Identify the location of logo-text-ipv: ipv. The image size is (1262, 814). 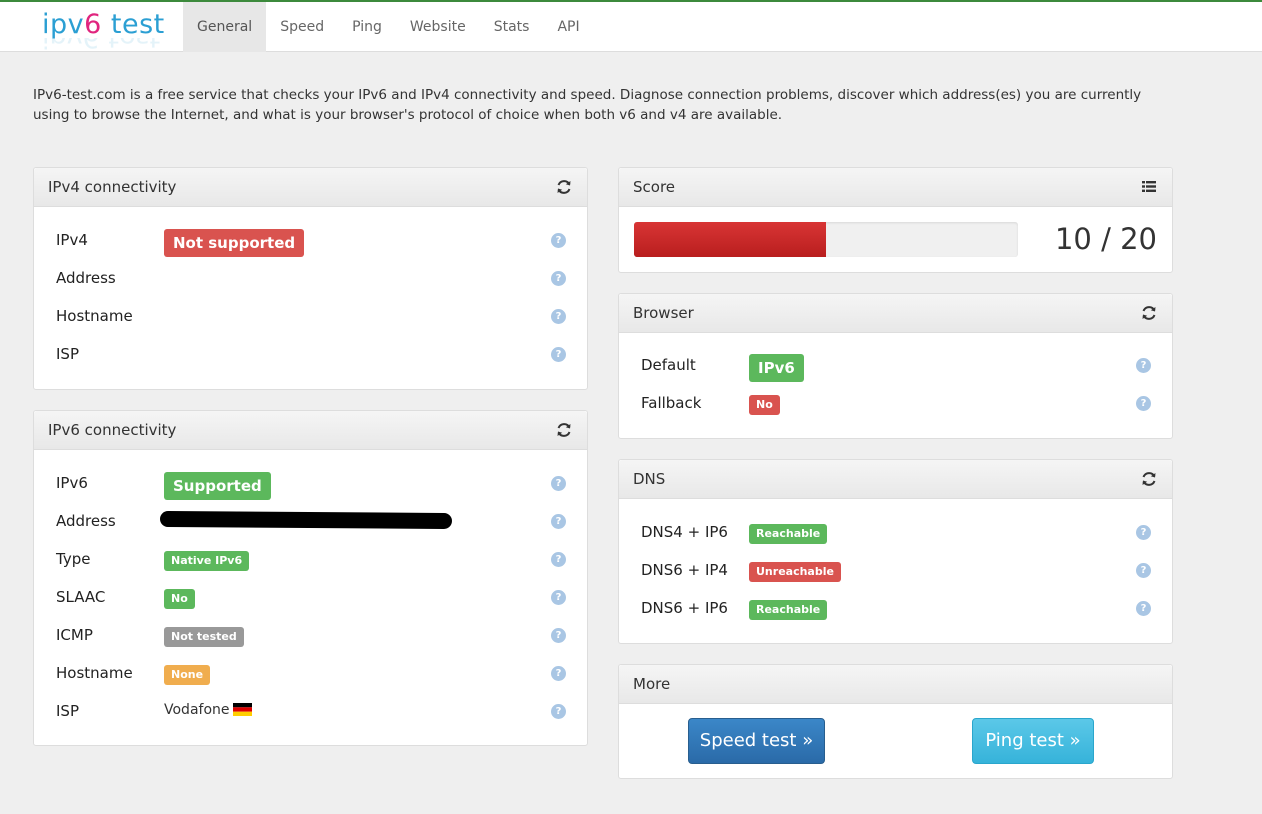
(63, 24).